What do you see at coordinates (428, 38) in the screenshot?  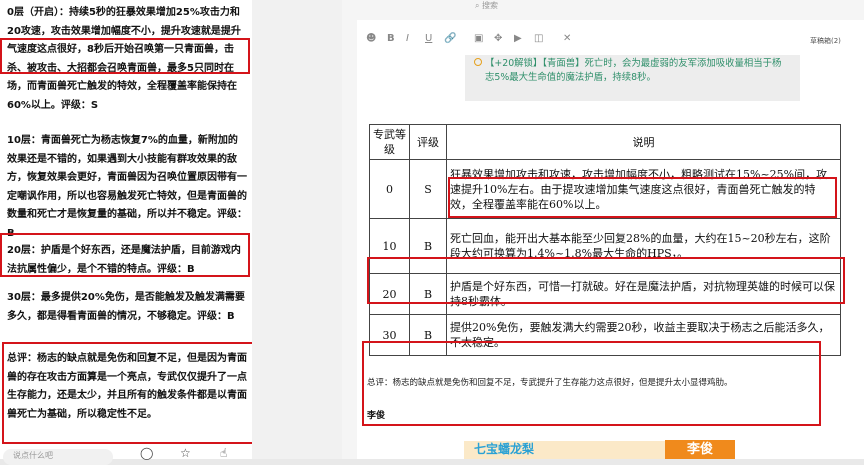 I see `underline-icon: U` at bounding box center [428, 38].